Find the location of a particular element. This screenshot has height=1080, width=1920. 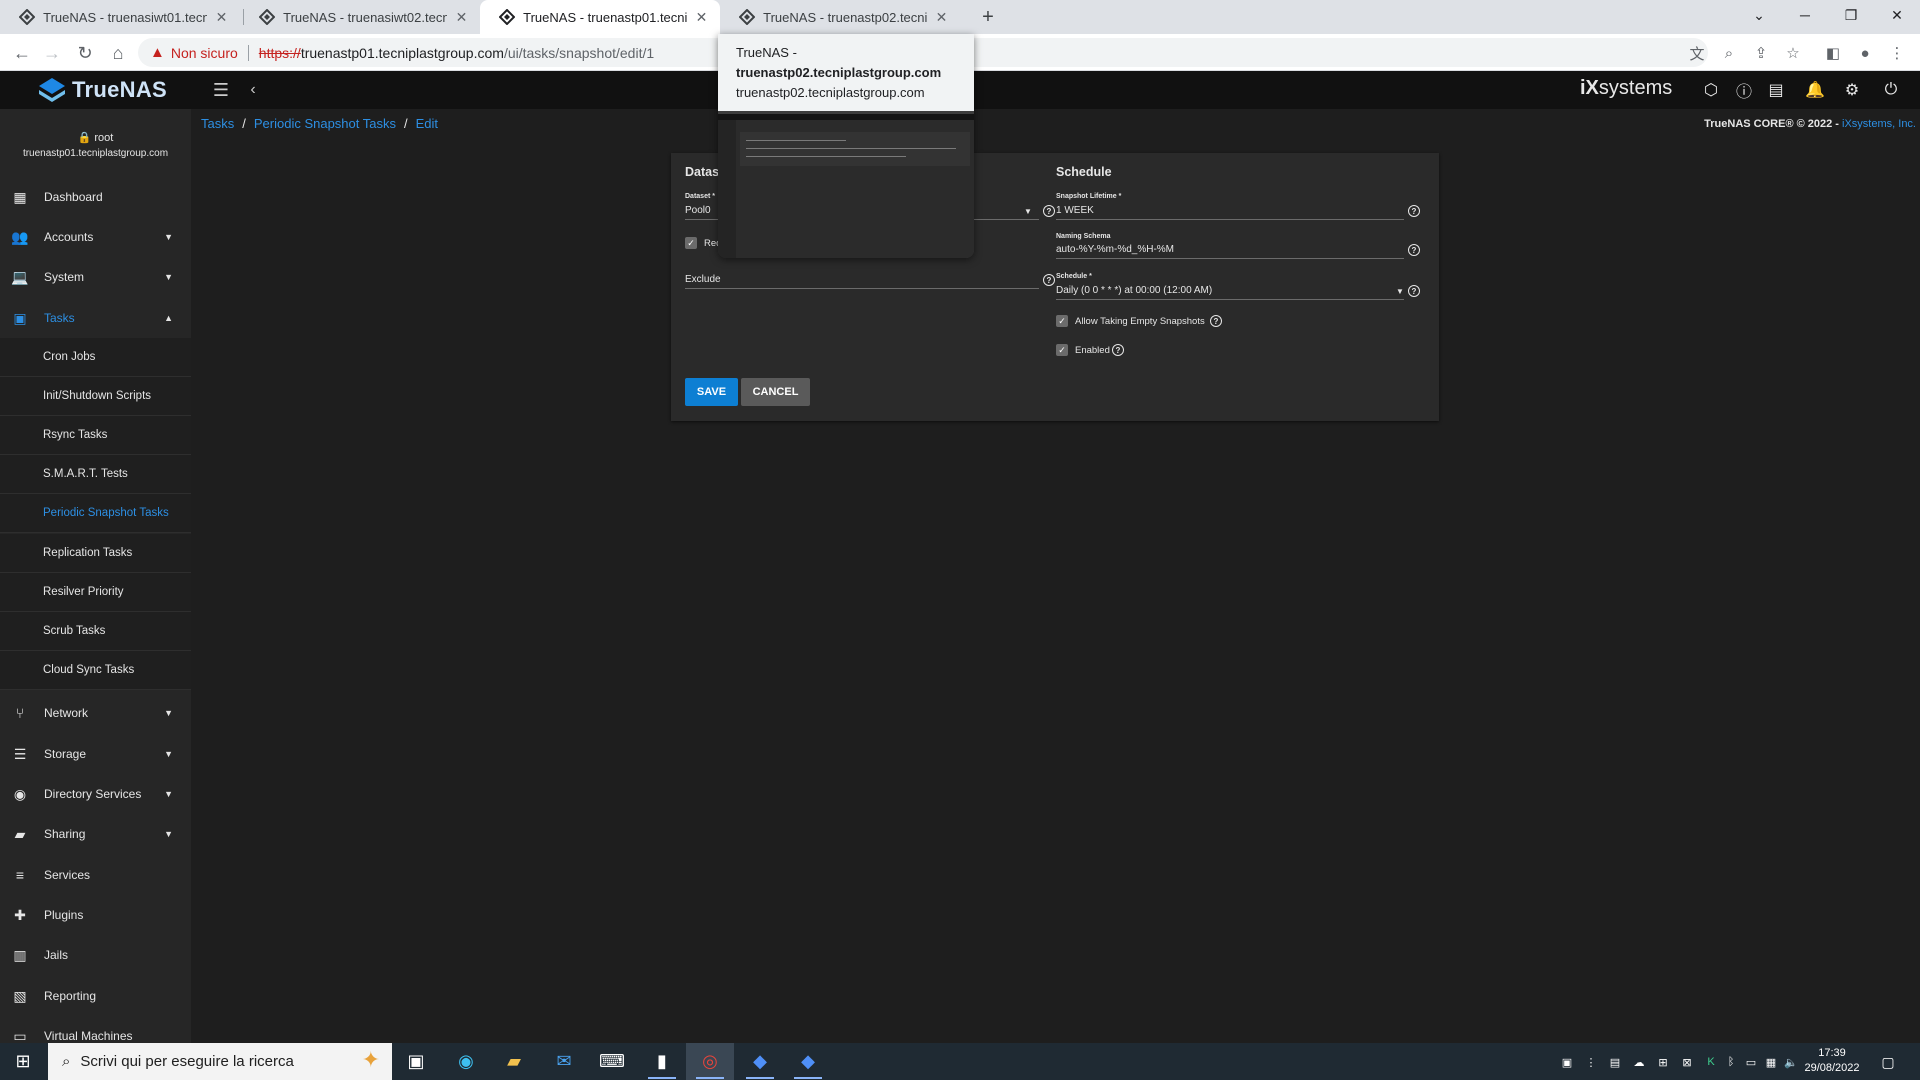

tray-app-icon: ▣ is located at coordinates (1567, 1062).